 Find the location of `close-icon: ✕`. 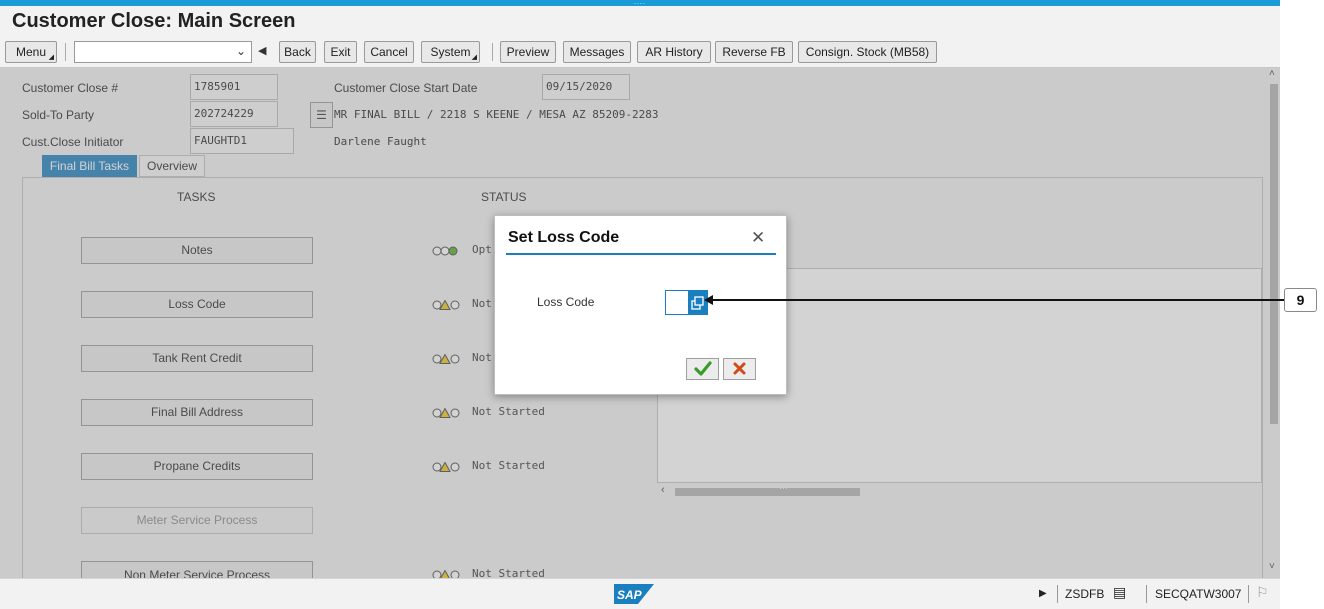

close-icon: ✕ is located at coordinates (758, 238).